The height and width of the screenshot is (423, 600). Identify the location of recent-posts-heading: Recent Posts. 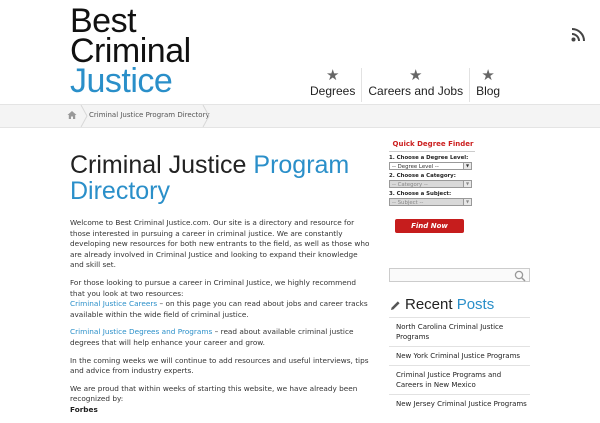
(441, 304).